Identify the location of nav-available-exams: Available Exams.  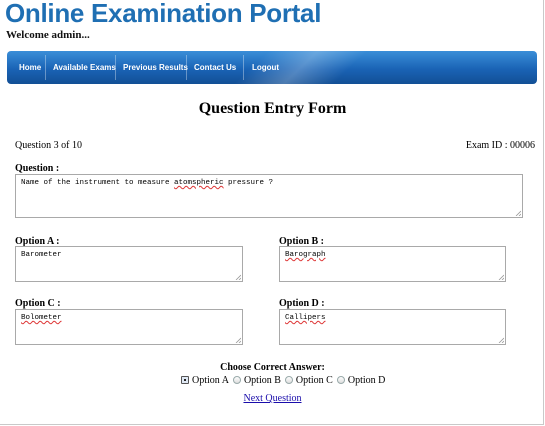
(84, 67).